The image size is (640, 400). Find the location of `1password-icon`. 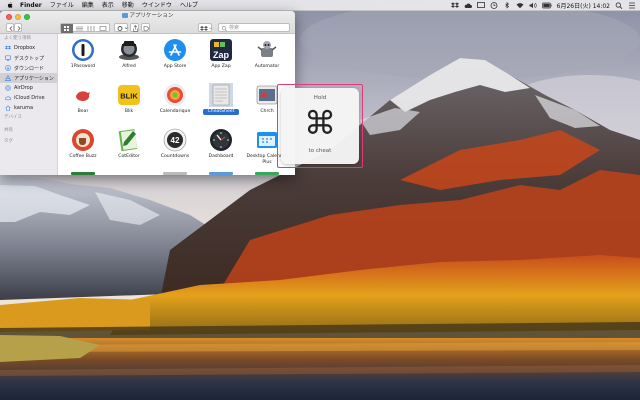

1password-icon is located at coordinates (83, 50).